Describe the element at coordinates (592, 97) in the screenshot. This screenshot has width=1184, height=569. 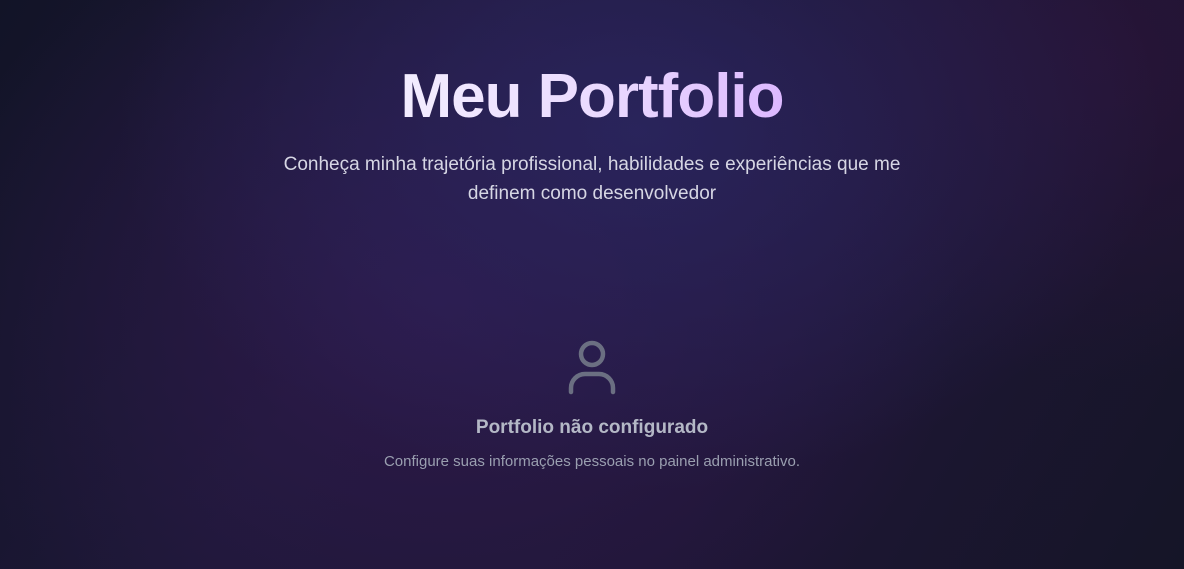
I see `page-title: Meu Portfolio` at that location.